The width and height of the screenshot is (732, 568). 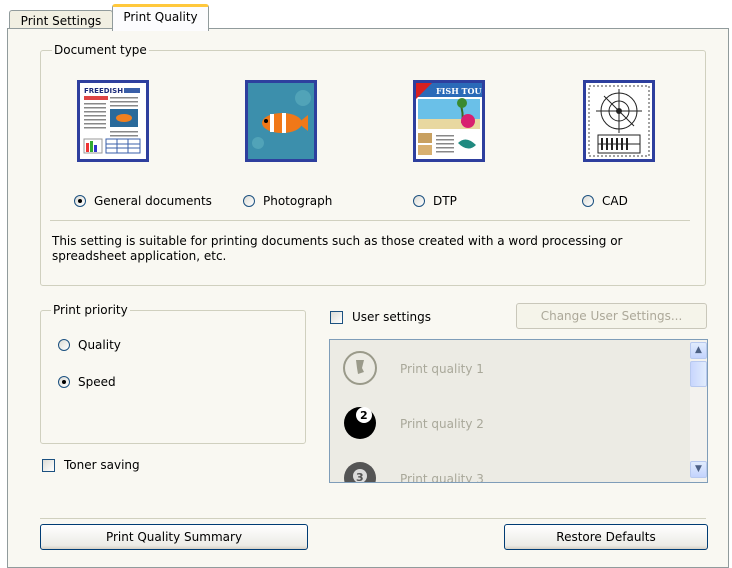 What do you see at coordinates (370, 220) in the screenshot?
I see `document-type-divider` at bounding box center [370, 220].